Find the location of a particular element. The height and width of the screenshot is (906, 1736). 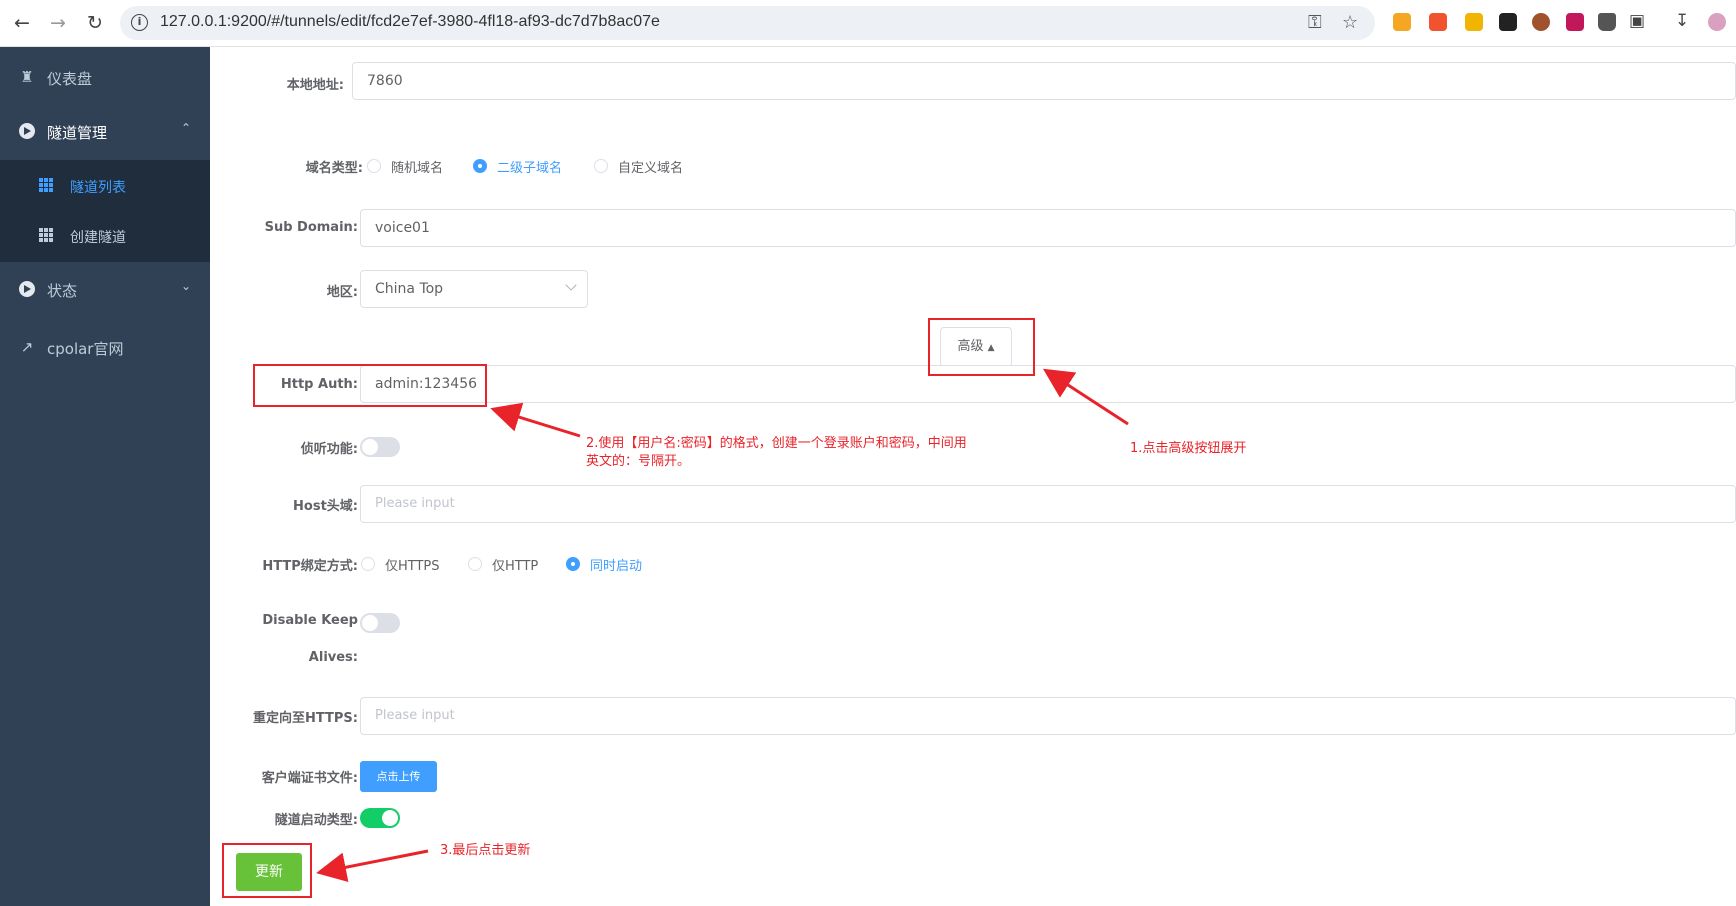

sidebar-item-tunnel-management: 隧道管理 ⌃ is located at coordinates (105, 132).